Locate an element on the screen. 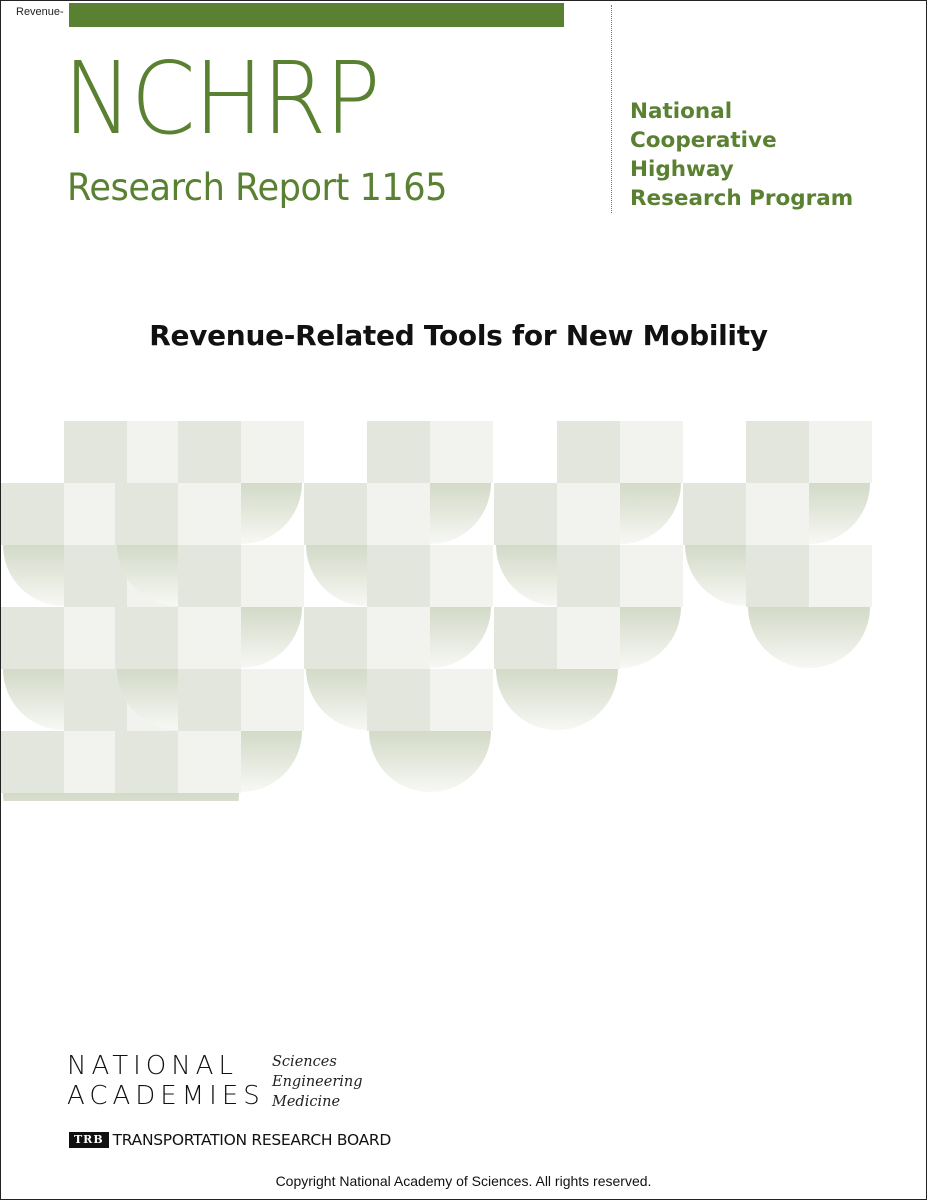  program-line: Research Program is located at coordinates (742, 198).